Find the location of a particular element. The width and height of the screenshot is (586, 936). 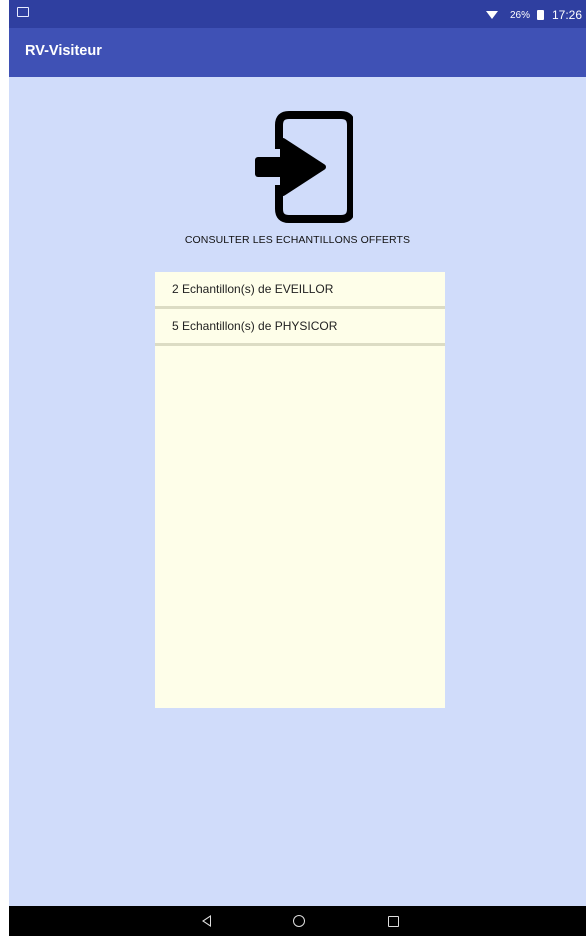

recents-button is located at coordinates (393, 921).